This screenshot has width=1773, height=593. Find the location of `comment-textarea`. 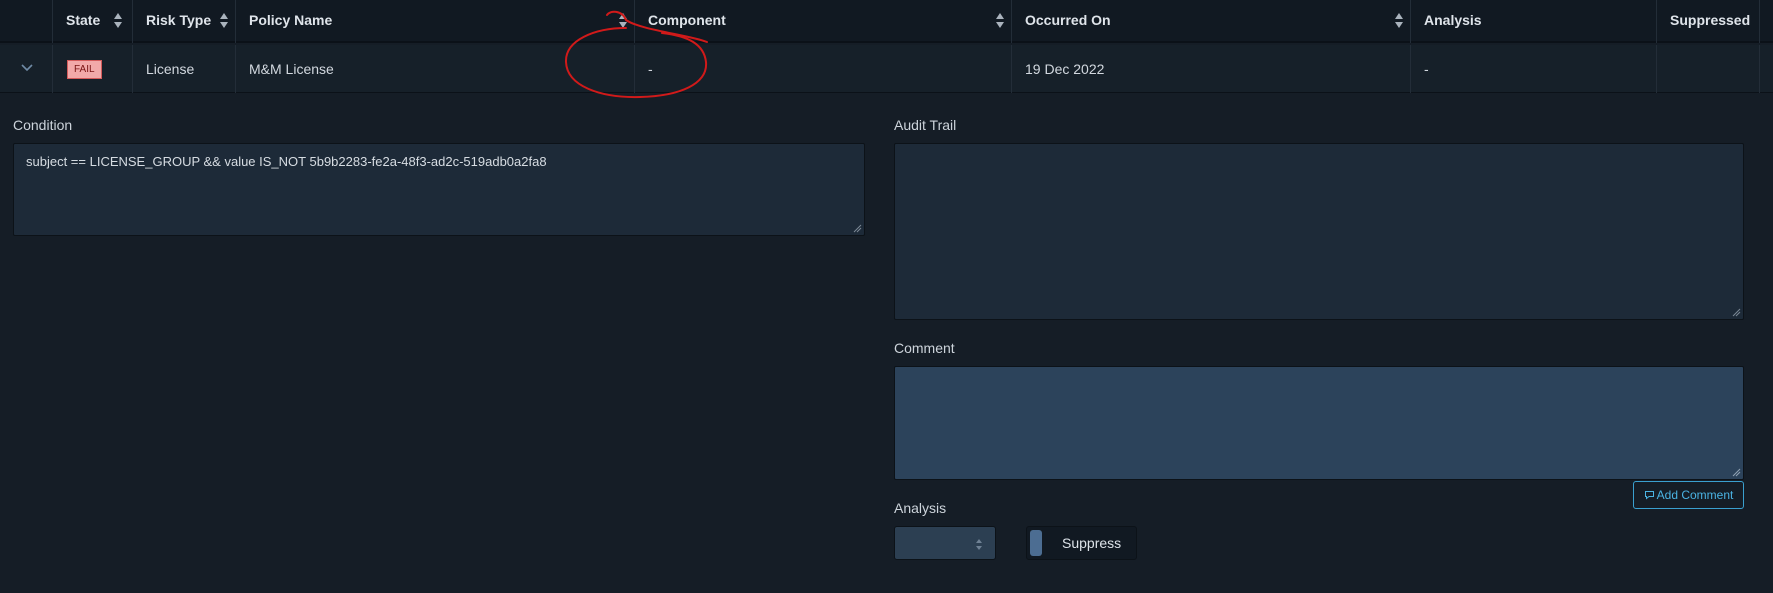

comment-textarea is located at coordinates (1319, 423).